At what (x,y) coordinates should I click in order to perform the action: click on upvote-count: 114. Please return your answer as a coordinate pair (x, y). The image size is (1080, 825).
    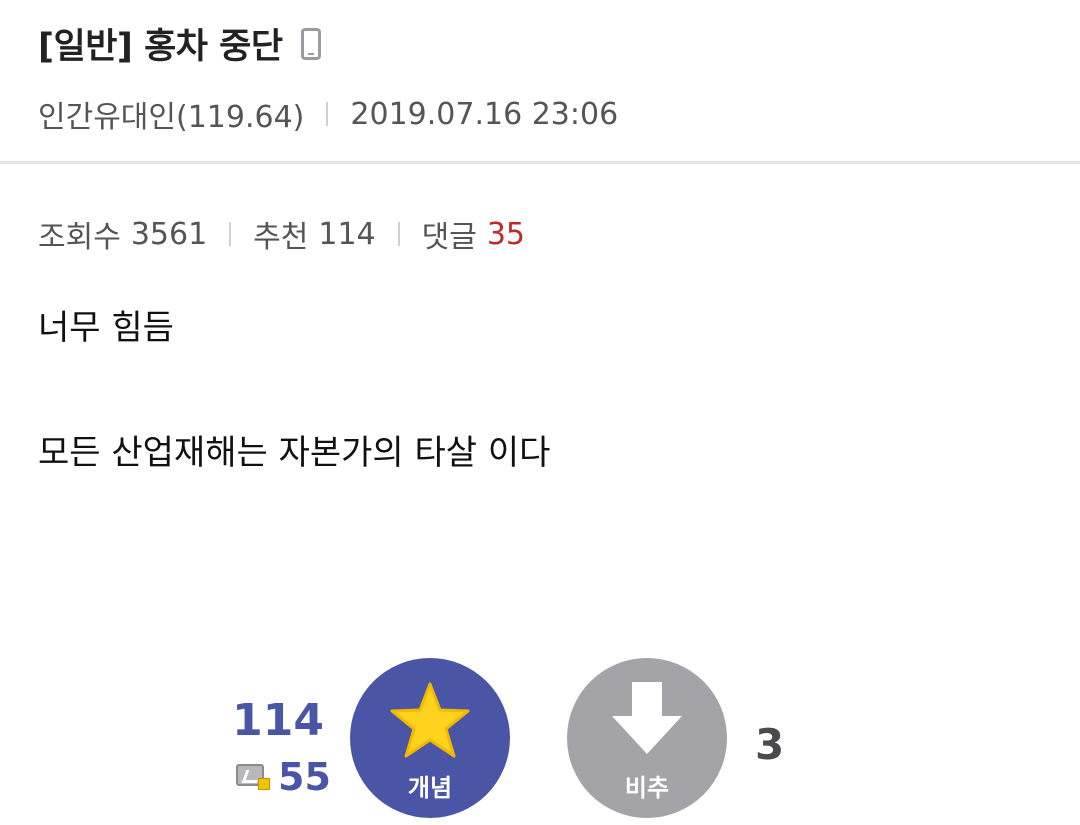
    Looking at the image, I should click on (278, 720).